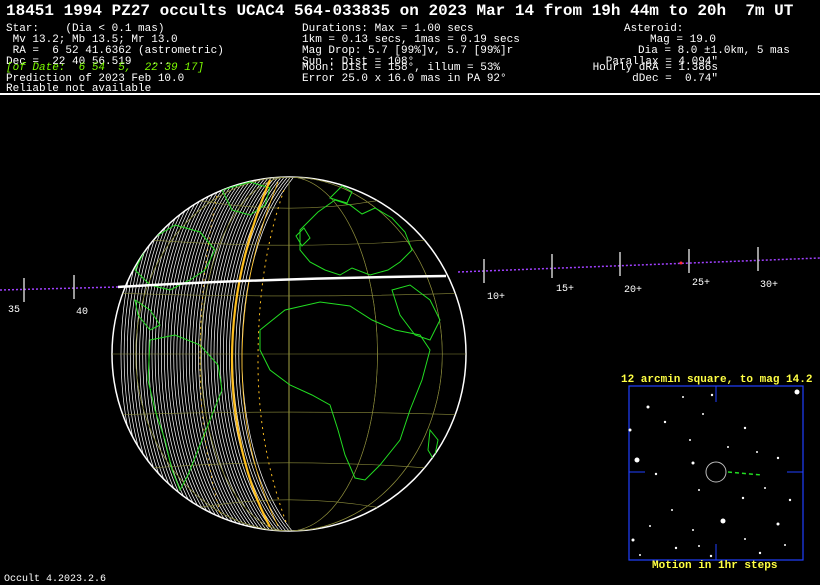 The image size is (820, 585). What do you see at coordinates (565, 289) in the screenshot?
I see `tick-label-15: 15+` at bounding box center [565, 289].